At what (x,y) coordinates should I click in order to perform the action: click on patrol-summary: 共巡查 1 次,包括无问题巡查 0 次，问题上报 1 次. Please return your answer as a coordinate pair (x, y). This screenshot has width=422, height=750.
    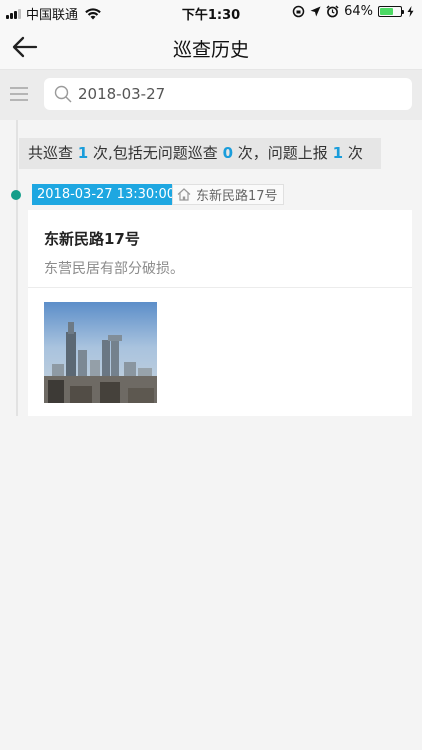
    Looking at the image, I should click on (200, 153).